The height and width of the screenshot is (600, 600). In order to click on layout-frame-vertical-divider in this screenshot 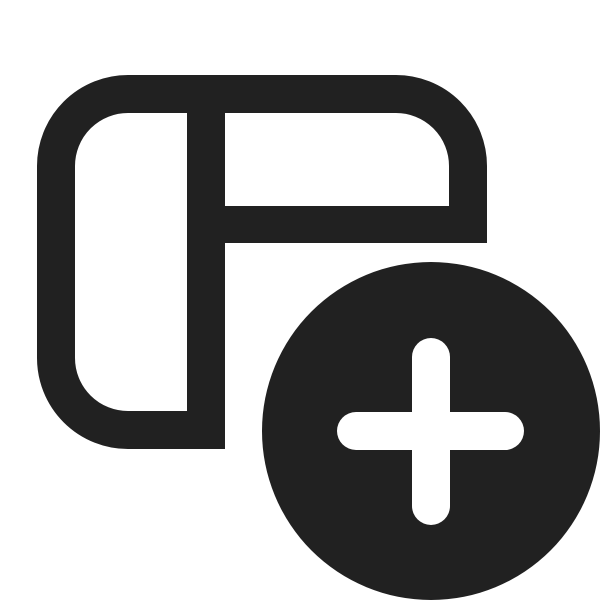, I will do `click(206, 271)`.